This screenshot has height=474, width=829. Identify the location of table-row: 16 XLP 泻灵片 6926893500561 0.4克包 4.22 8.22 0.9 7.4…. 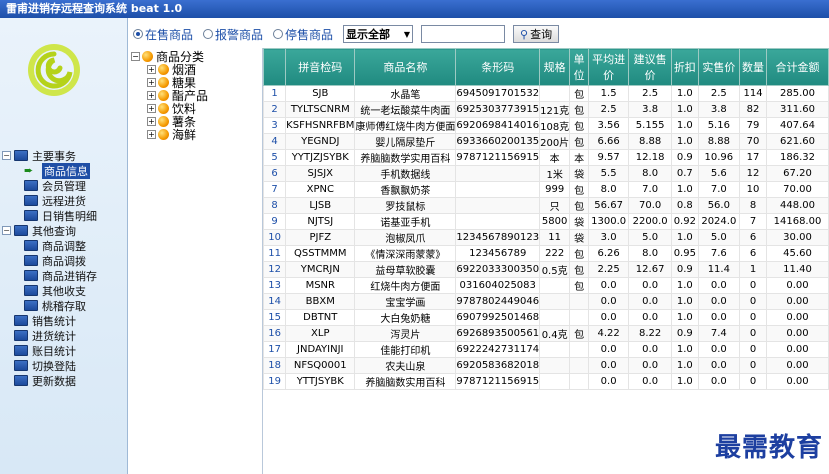
(546, 333).